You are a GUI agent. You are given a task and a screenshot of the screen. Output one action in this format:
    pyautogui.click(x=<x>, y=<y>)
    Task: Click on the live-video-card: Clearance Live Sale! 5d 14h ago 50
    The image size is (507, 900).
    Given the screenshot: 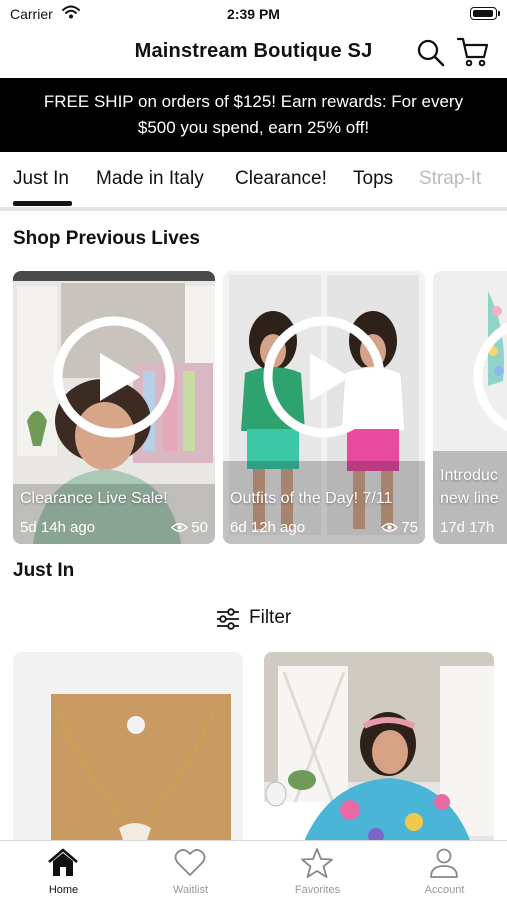 What is the action you would take?
    pyautogui.click(x=114, y=407)
    